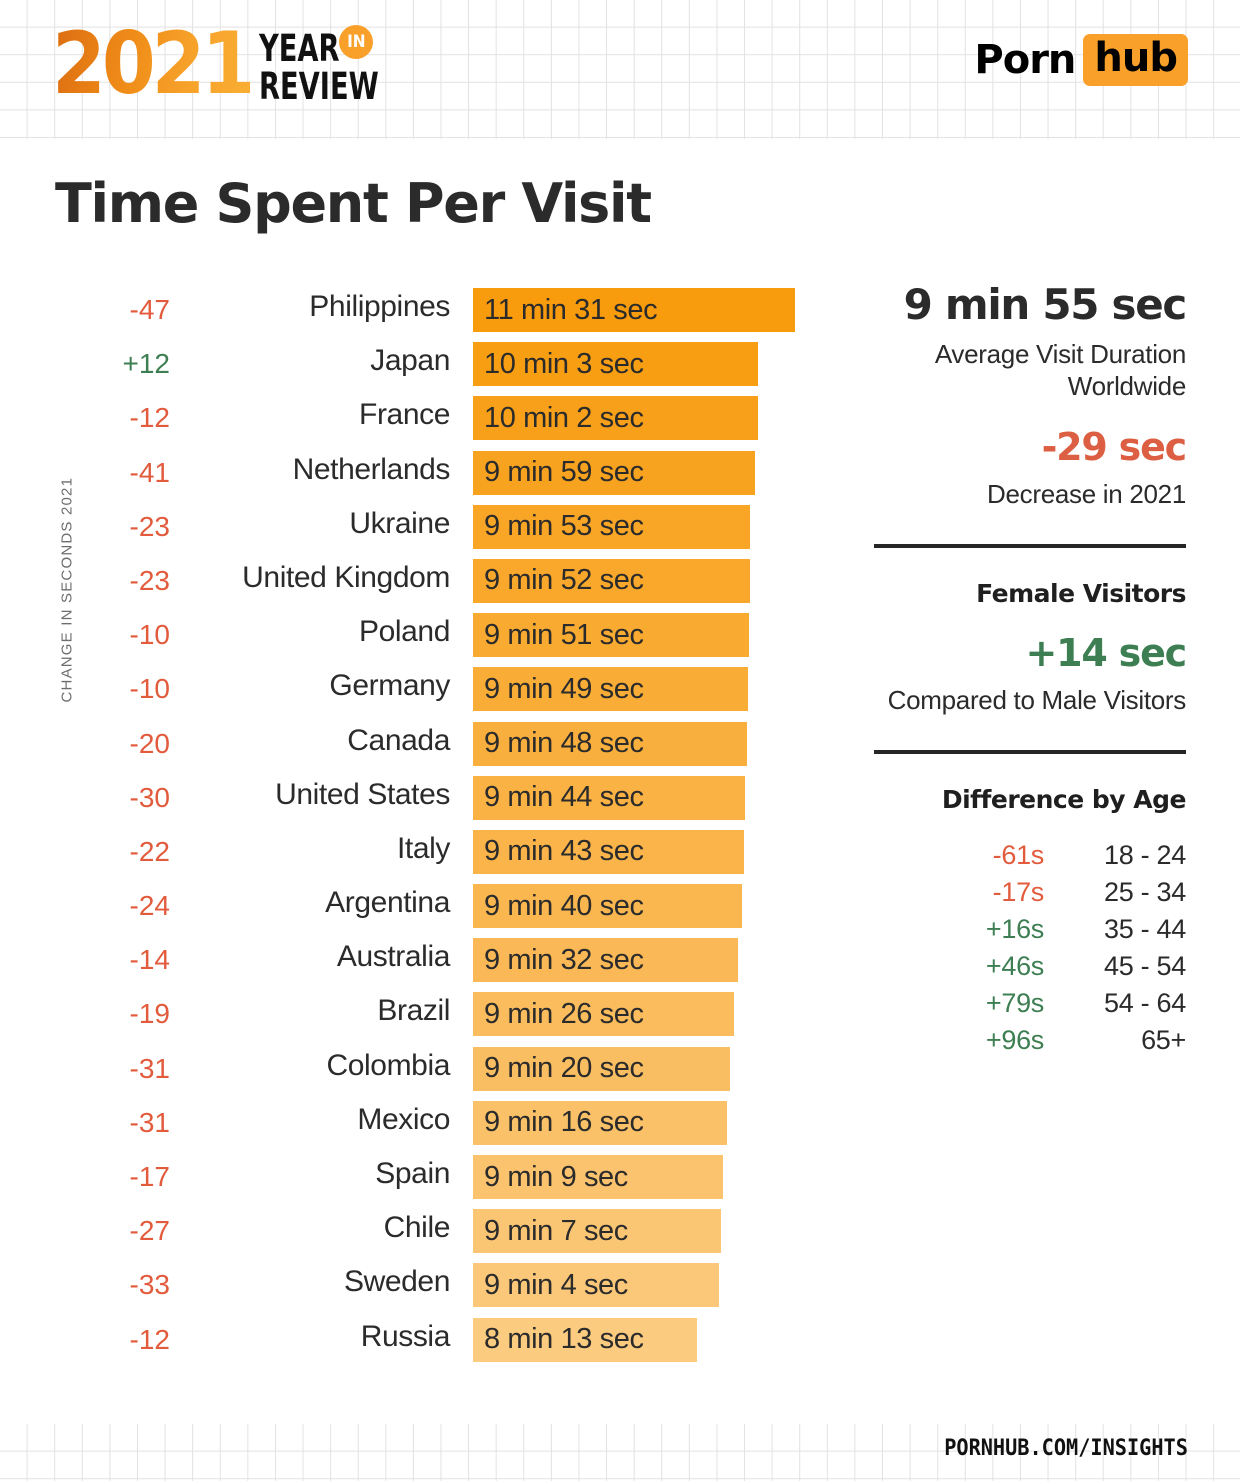  Describe the element at coordinates (319, 86) in the screenshot. I see `logo-line-review: REVIEW` at that location.